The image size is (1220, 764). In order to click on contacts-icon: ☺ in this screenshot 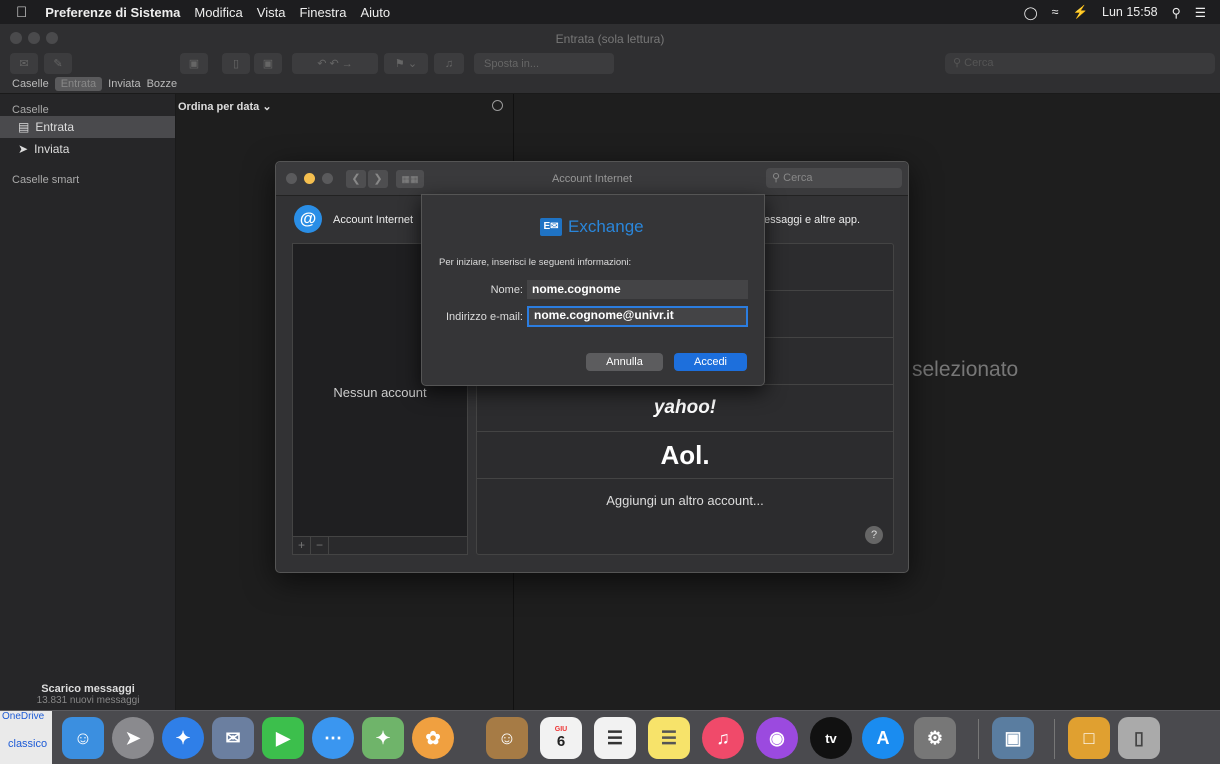, I will do `click(507, 738)`.